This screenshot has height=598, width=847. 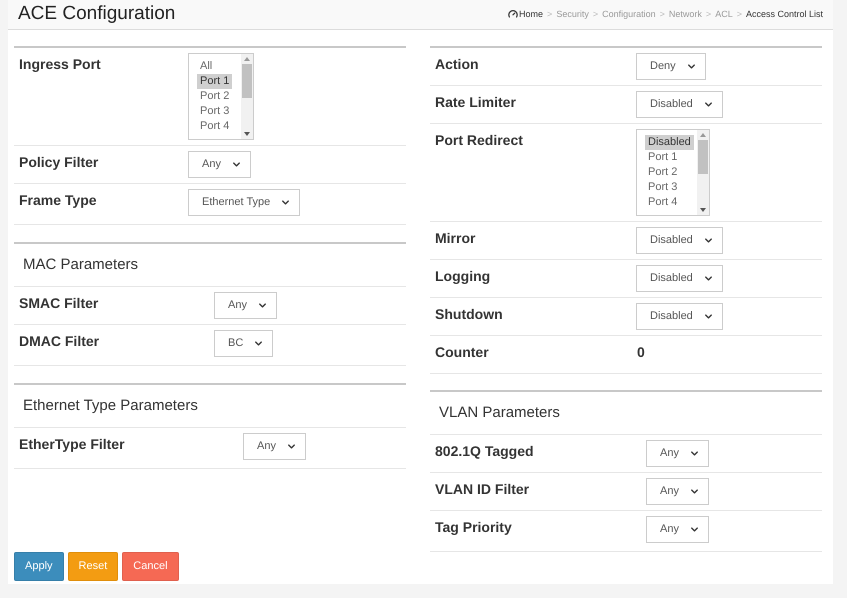 What do you see at coordinates (457, 64) in the screenshot?
I see `field-label: Action` at bounding box center [457, 64].